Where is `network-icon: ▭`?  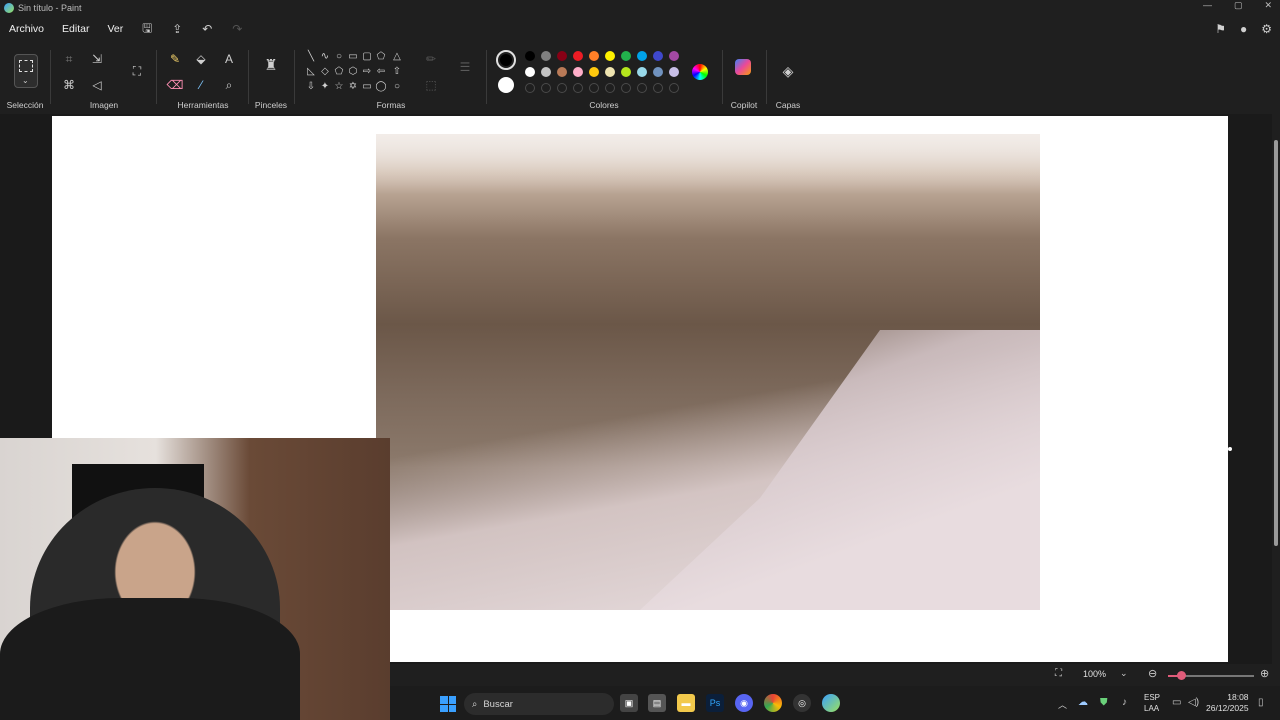
network-icon: ▭ is located at coordinates (1176, 702).